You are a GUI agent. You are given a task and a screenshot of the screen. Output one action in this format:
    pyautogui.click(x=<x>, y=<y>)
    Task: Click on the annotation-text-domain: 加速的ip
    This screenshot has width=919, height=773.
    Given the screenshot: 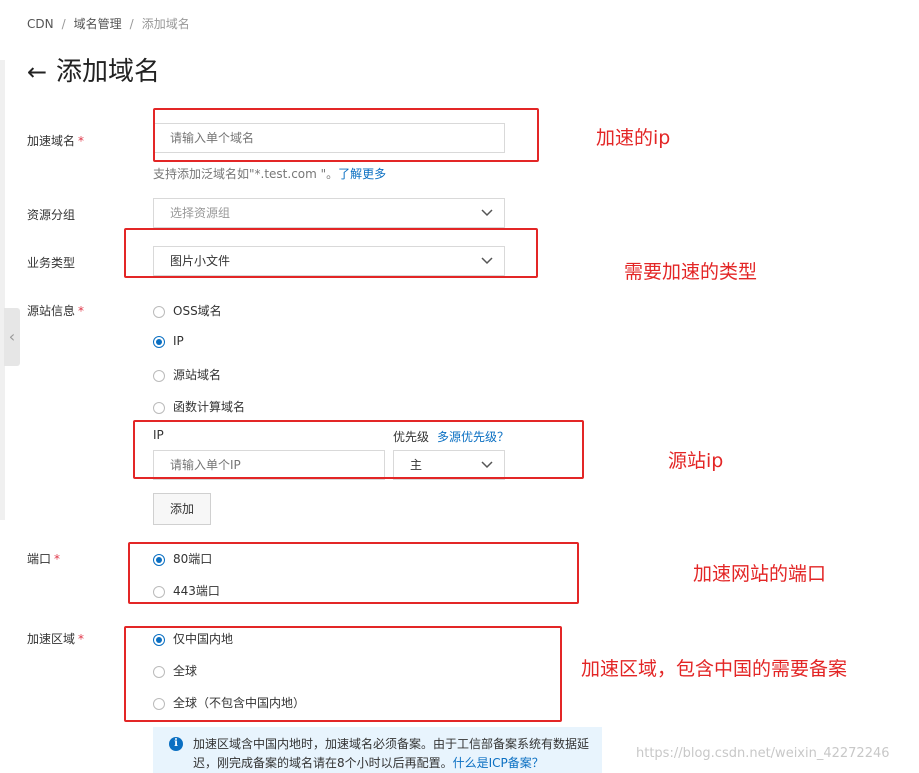 What is the action you would take?
    pyautogui.click(x=633, y=138)
    